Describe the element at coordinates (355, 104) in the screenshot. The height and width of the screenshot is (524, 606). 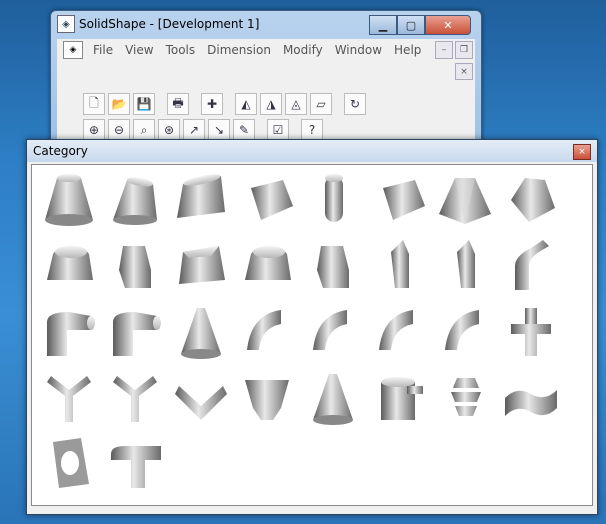
I see `refresh-icon: ↻` at that location.